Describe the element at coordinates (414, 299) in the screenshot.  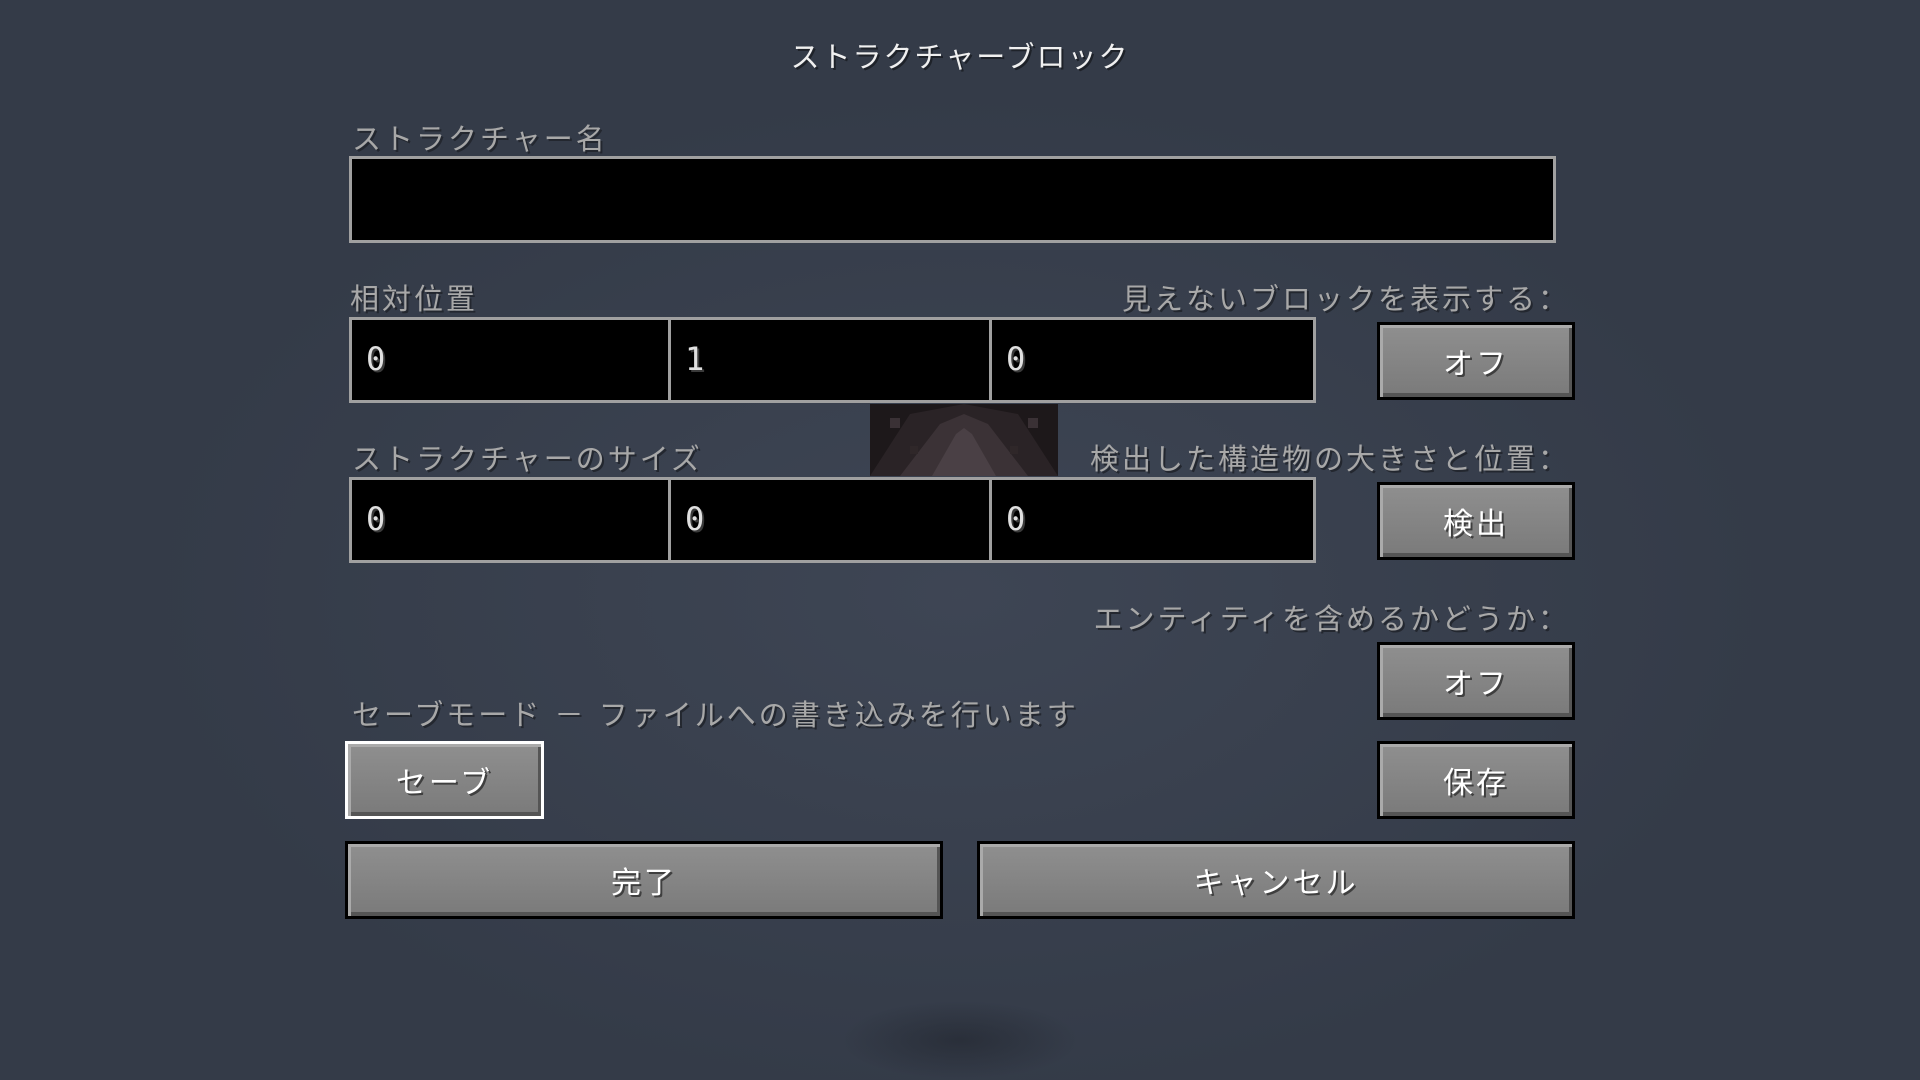
I see `relative-position-label: 相対位置` at that location.